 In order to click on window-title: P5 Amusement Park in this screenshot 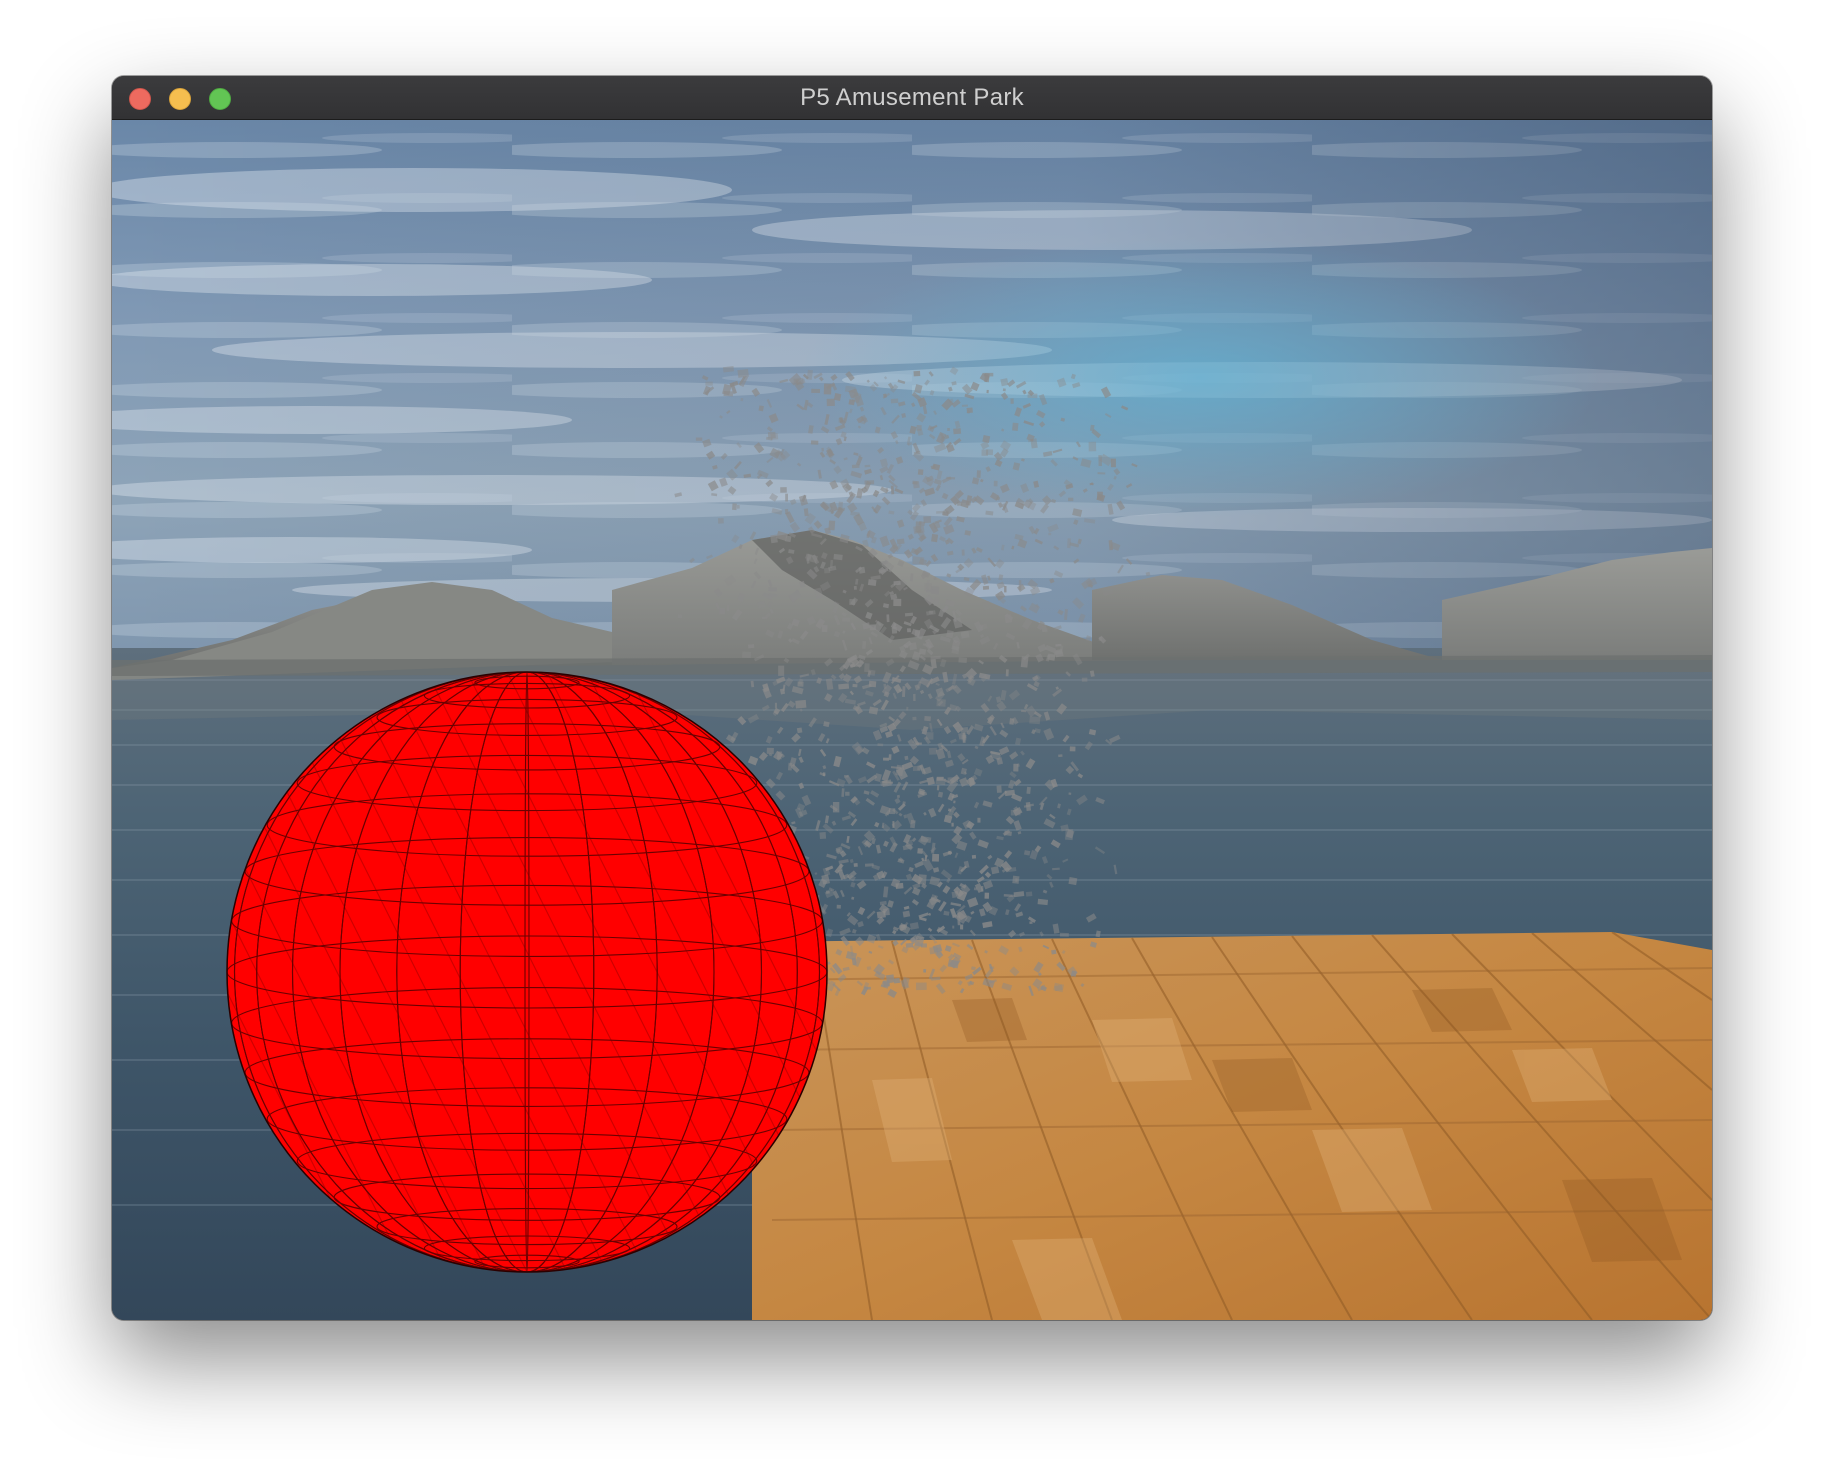, I will do `click(912, 97)`.